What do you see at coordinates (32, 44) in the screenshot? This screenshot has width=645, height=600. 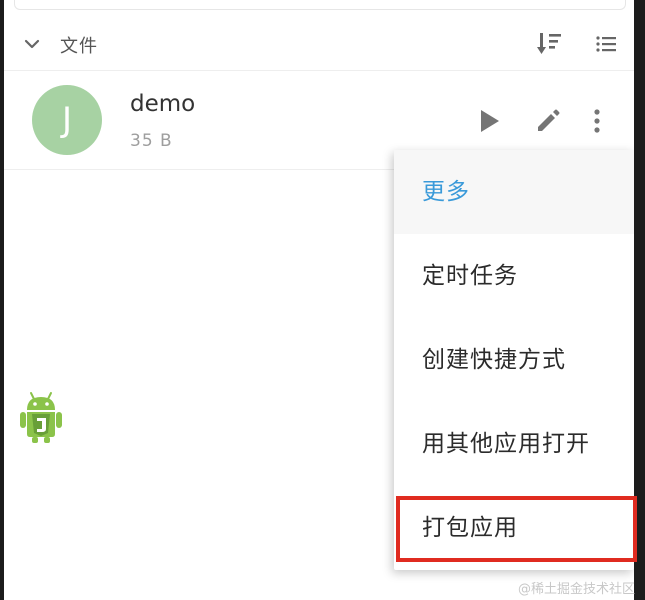 I see `chevron-down-icon` at bounding box center [32, 44].